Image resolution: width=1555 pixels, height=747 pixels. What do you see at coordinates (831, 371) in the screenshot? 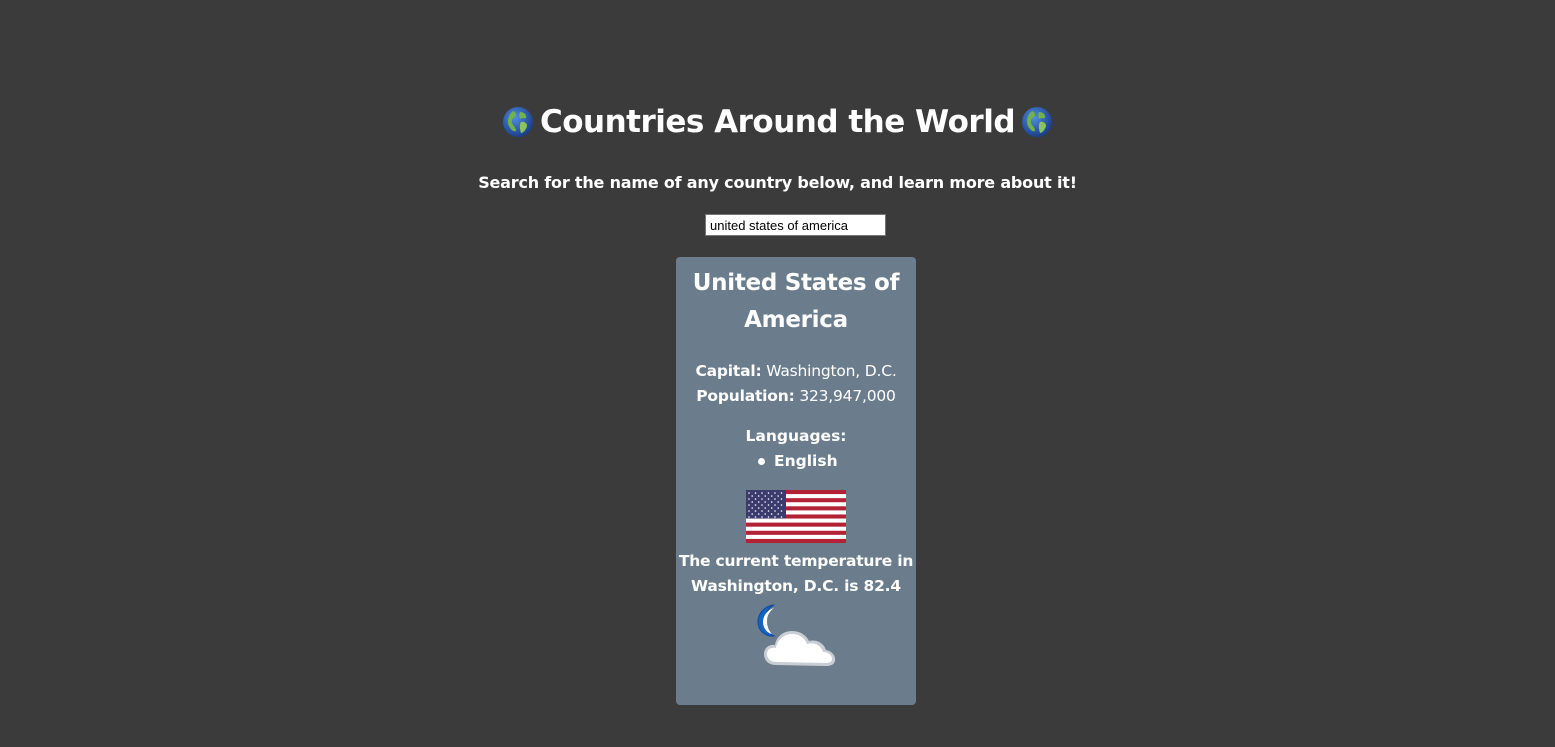
I see `capital-value: Washington, D.C.` at bounding box center [831, 371].